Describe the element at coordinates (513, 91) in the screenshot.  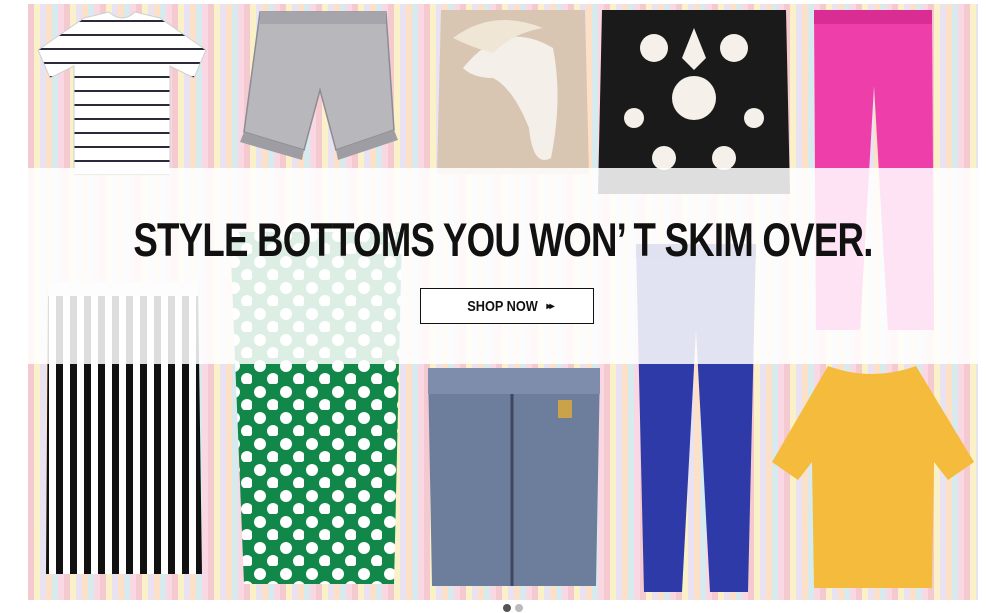
I see `horse-print-skirt-image` at that location.